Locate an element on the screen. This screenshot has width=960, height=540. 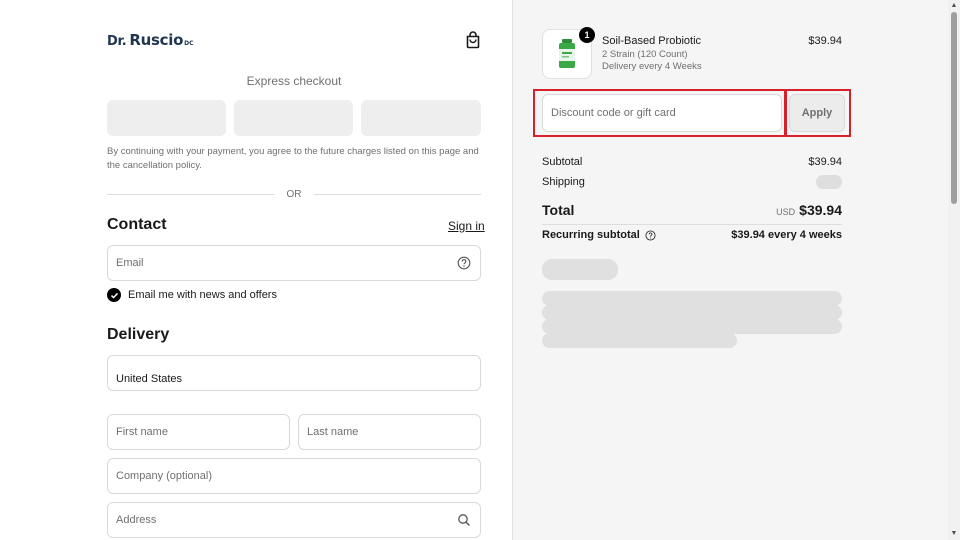
or-text: OR is located at coordinates (294, 194).